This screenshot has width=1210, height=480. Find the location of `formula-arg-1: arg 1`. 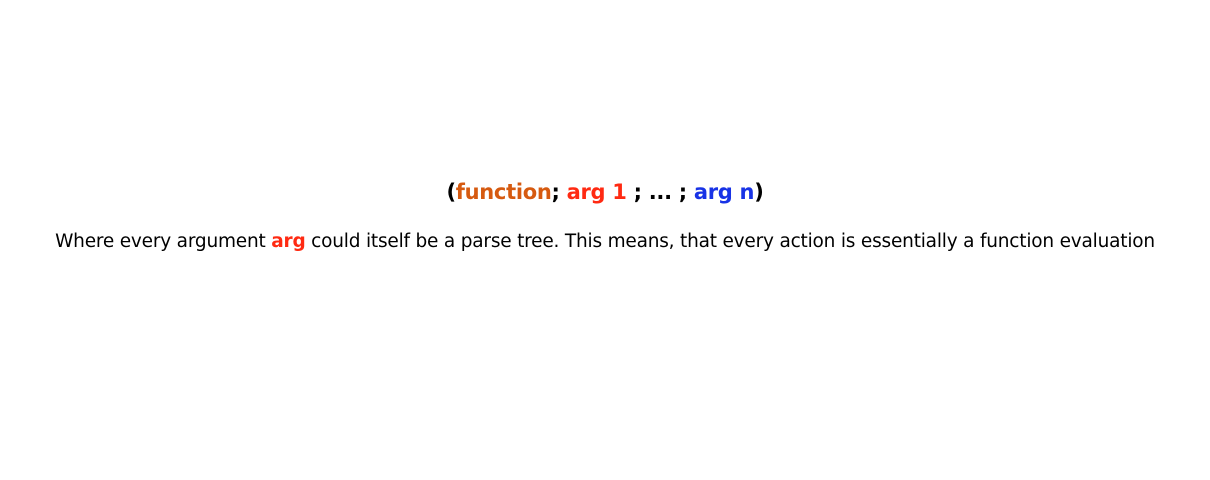

formula-arg-1: arg 1 is located at coordinates (596, 192).